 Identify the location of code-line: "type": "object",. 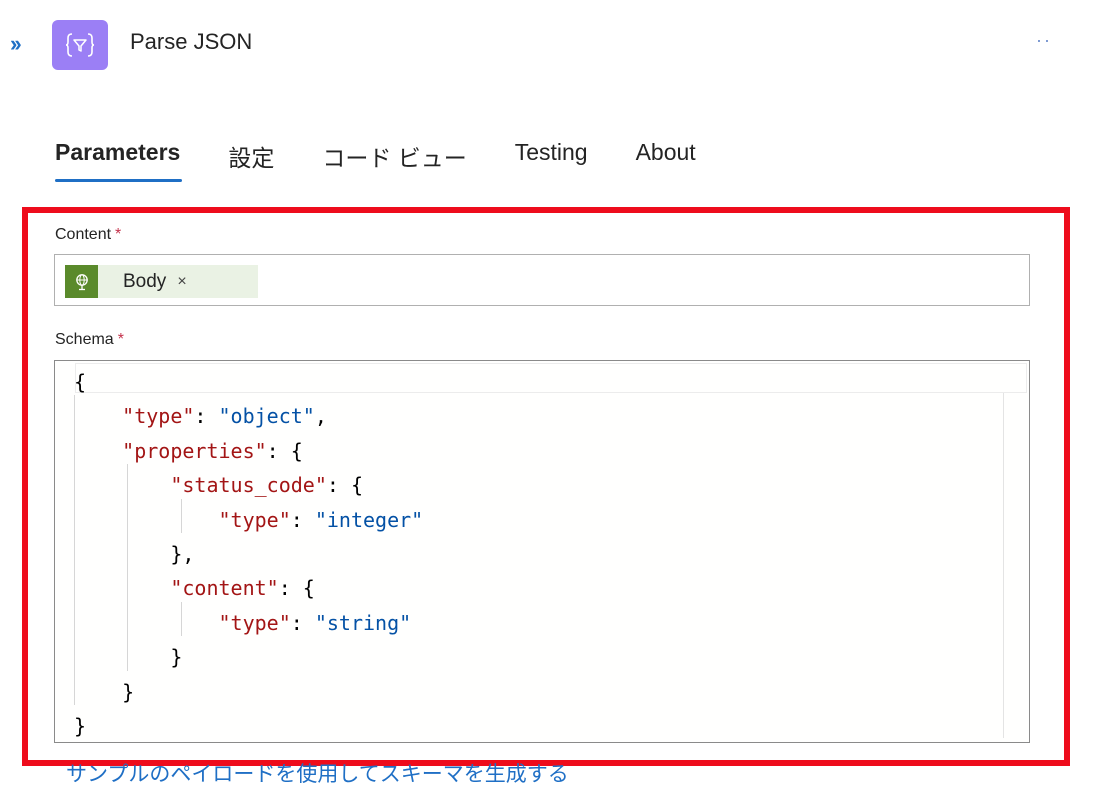
(224, 416).